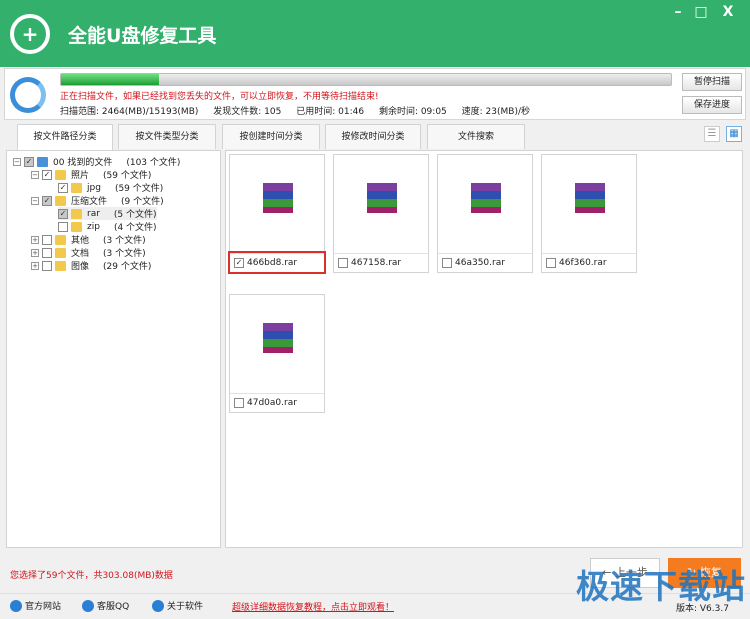  Describe the element at coordinates (135, 228) in the screenshot. I see `tree-count: (4 个文件)` at that location.